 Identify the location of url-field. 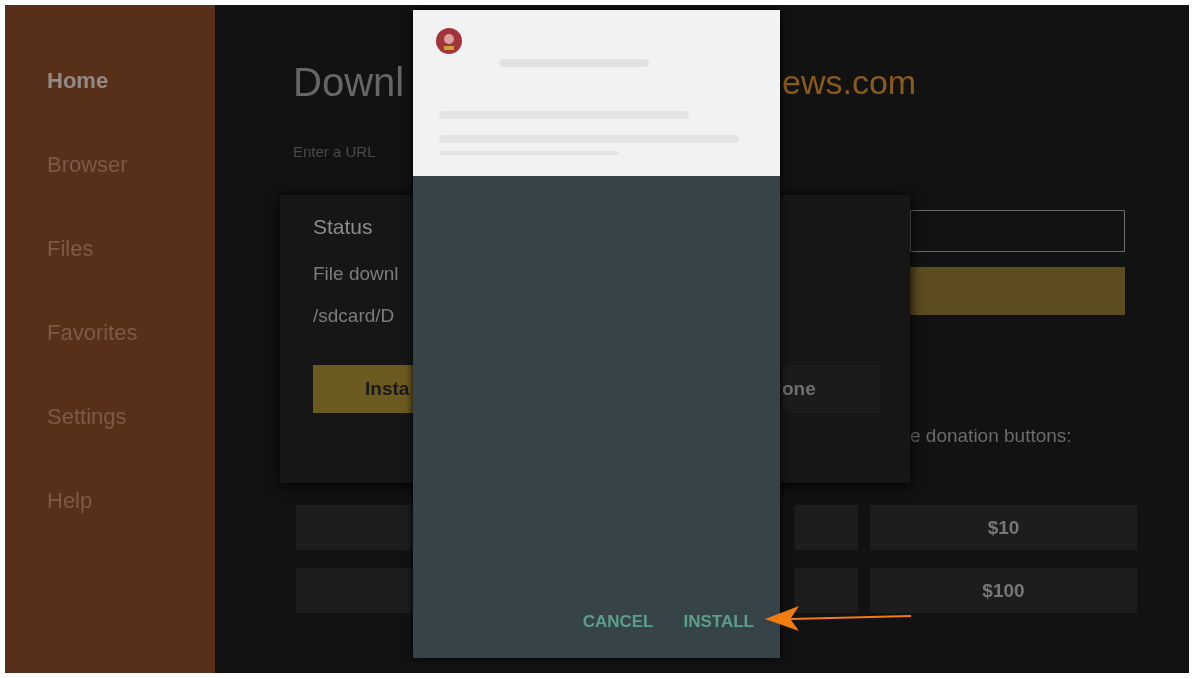
(1017, 231).